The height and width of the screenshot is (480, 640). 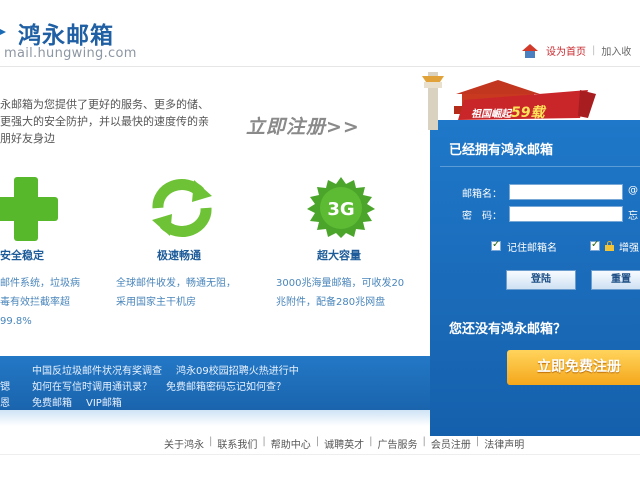 I want to click on login-divider, so click(x=540, y=166).